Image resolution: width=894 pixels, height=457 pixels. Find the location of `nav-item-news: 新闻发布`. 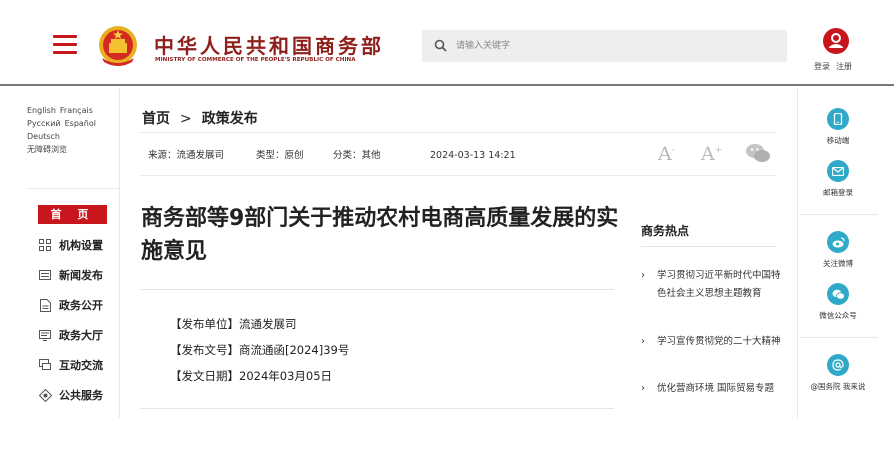

nav-item-news: 新闻发布 is located at coordinates (70, 275).